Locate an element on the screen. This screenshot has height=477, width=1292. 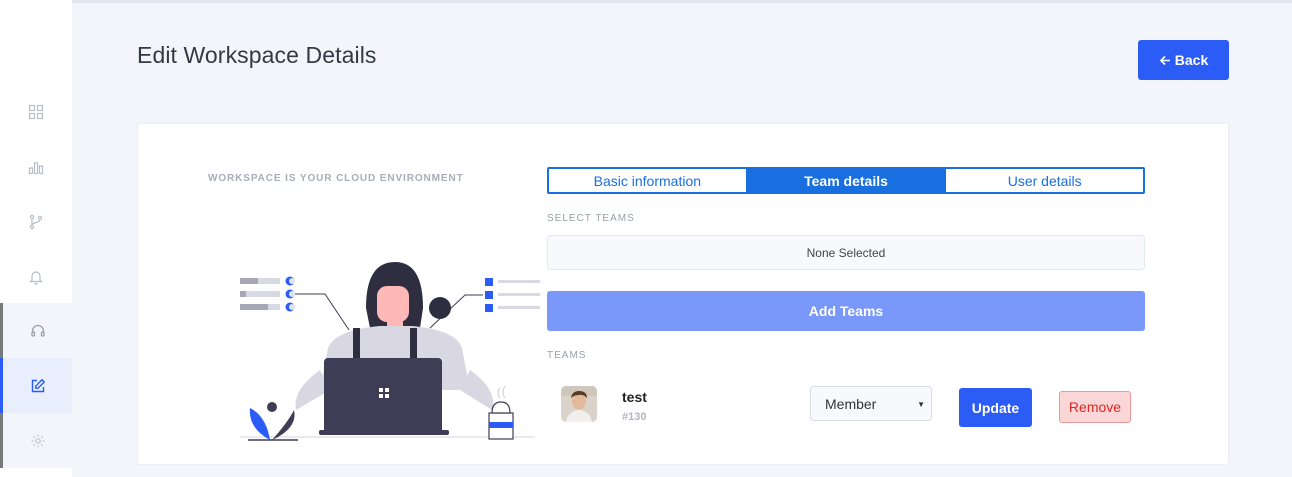
bar-chart-icon is located at coordinates (36, 167).